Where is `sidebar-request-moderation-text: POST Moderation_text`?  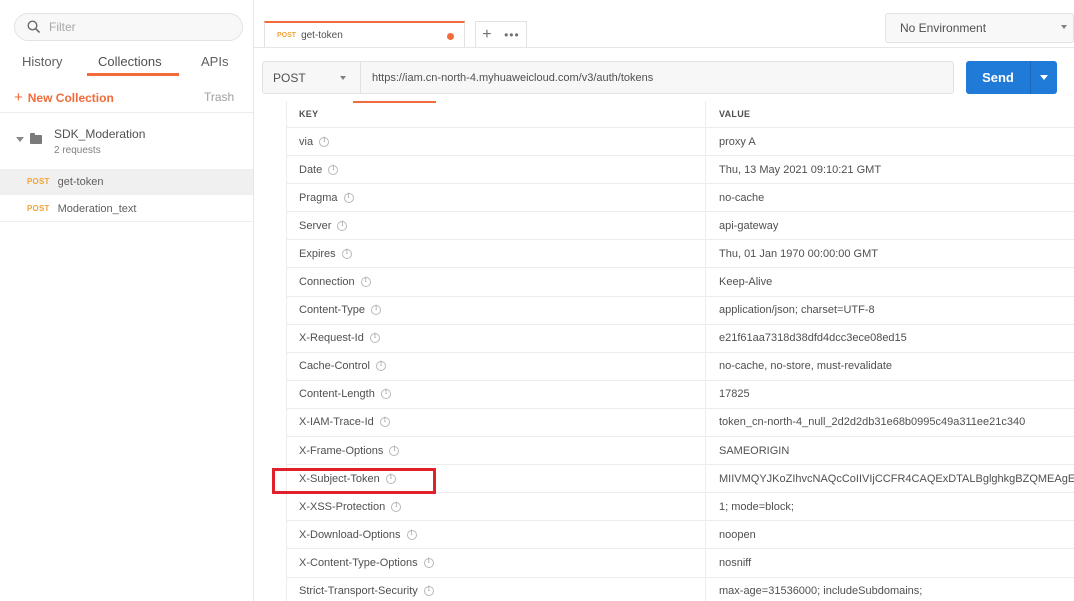 sidebar-request-moderation-text: POST Moderation_text is located at coordinates (126, 209).